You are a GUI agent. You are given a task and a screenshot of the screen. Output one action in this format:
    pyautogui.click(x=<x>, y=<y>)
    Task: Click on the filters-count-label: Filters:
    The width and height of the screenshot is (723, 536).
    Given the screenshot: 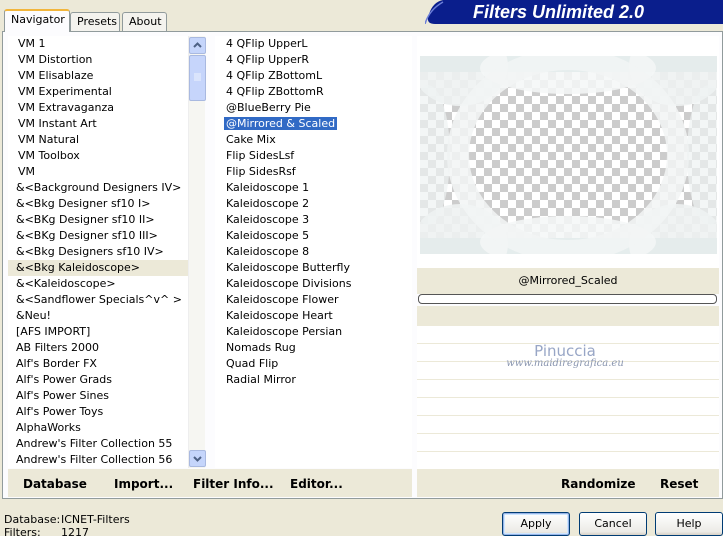 What is the action you would take?
    pyautogui.click(x=22, y=531)
    